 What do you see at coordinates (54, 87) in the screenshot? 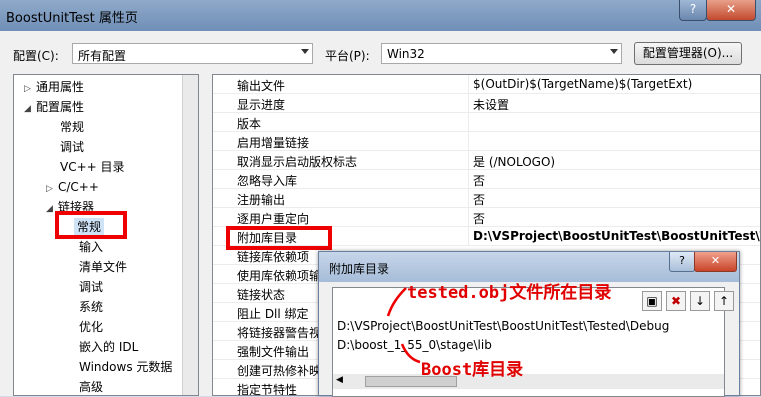
I see `tree-item-common: ▷ 通用属性` at bounding box center [54, 87].